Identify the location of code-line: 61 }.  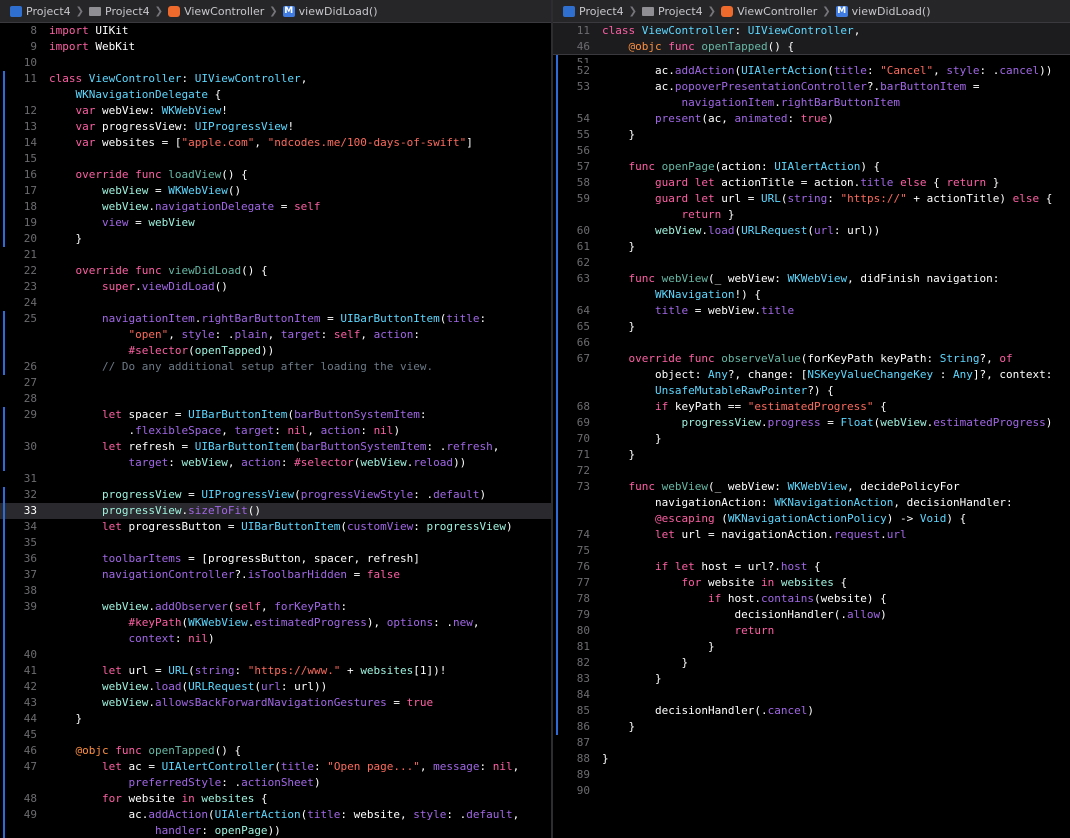
(811, 247).